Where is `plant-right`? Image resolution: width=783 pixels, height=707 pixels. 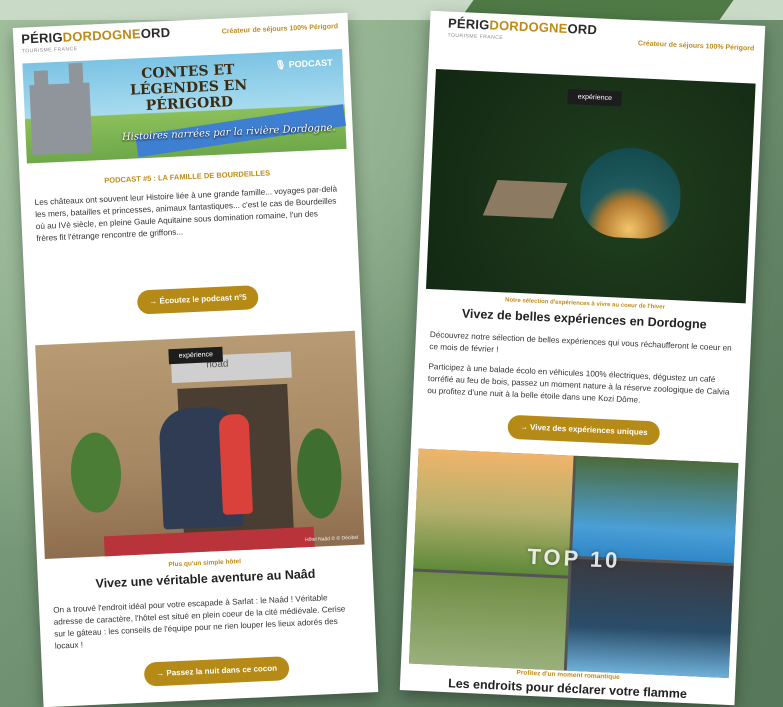 plant-right is located at coordinates (319, 473).